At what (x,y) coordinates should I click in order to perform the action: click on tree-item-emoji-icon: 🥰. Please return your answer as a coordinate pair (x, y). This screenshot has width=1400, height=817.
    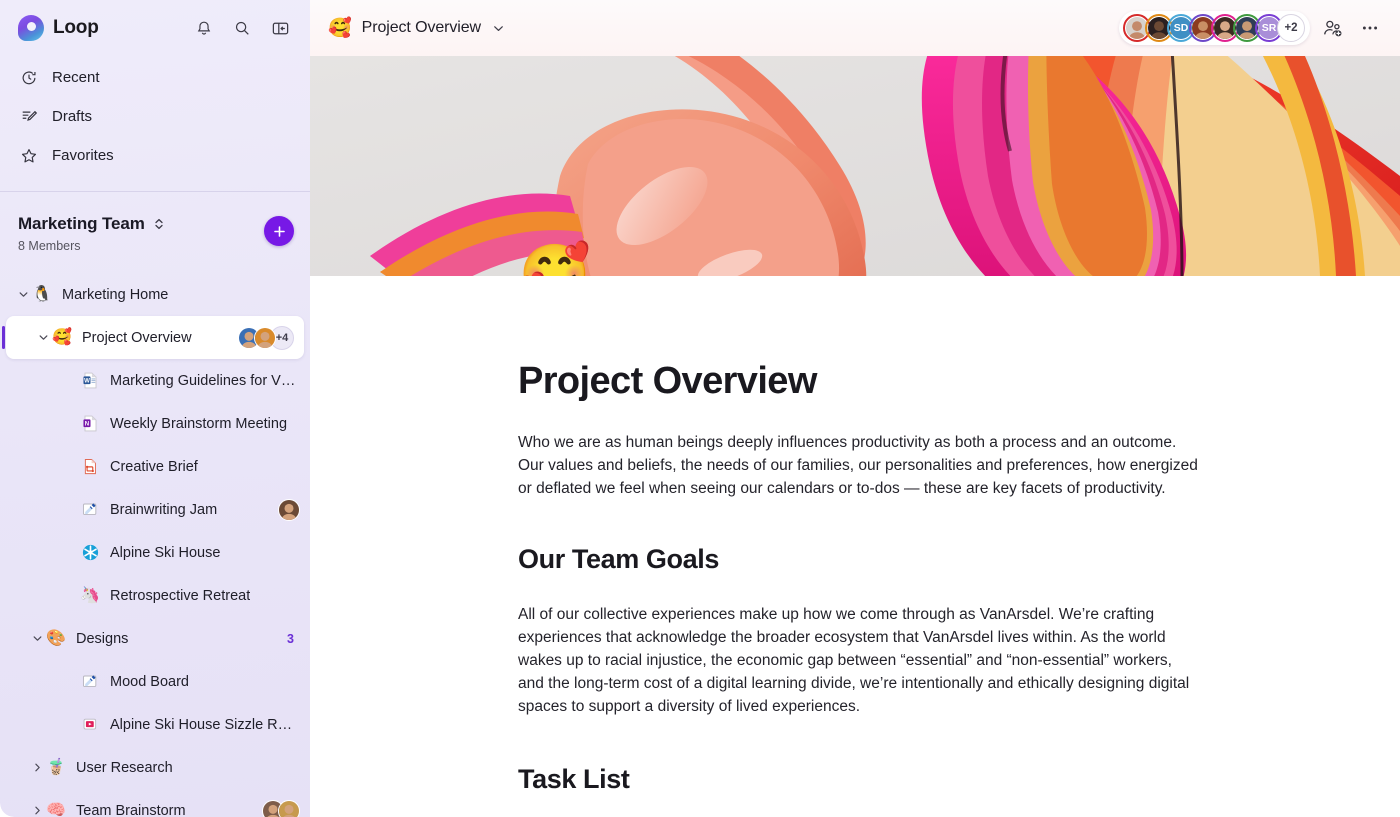
    Looking at the image, I should click on (62, 337).